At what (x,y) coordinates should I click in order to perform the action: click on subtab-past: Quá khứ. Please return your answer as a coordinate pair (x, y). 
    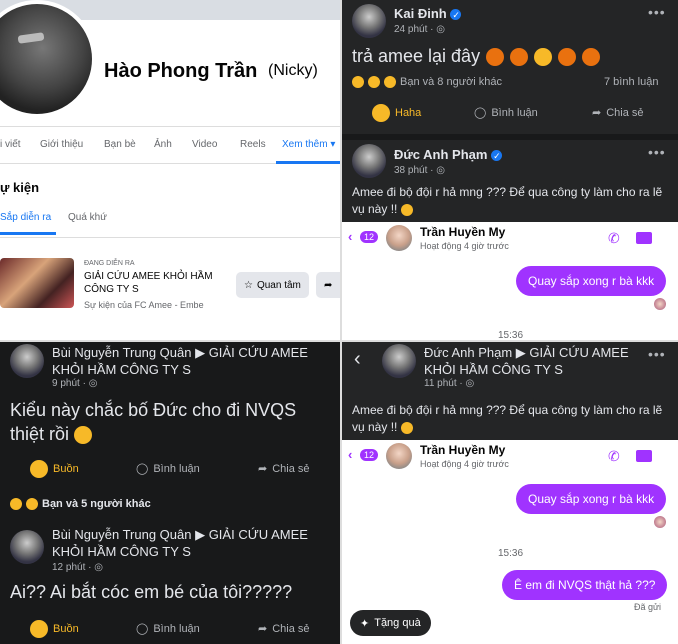
    Looking at the image, I should click on (87, 217).